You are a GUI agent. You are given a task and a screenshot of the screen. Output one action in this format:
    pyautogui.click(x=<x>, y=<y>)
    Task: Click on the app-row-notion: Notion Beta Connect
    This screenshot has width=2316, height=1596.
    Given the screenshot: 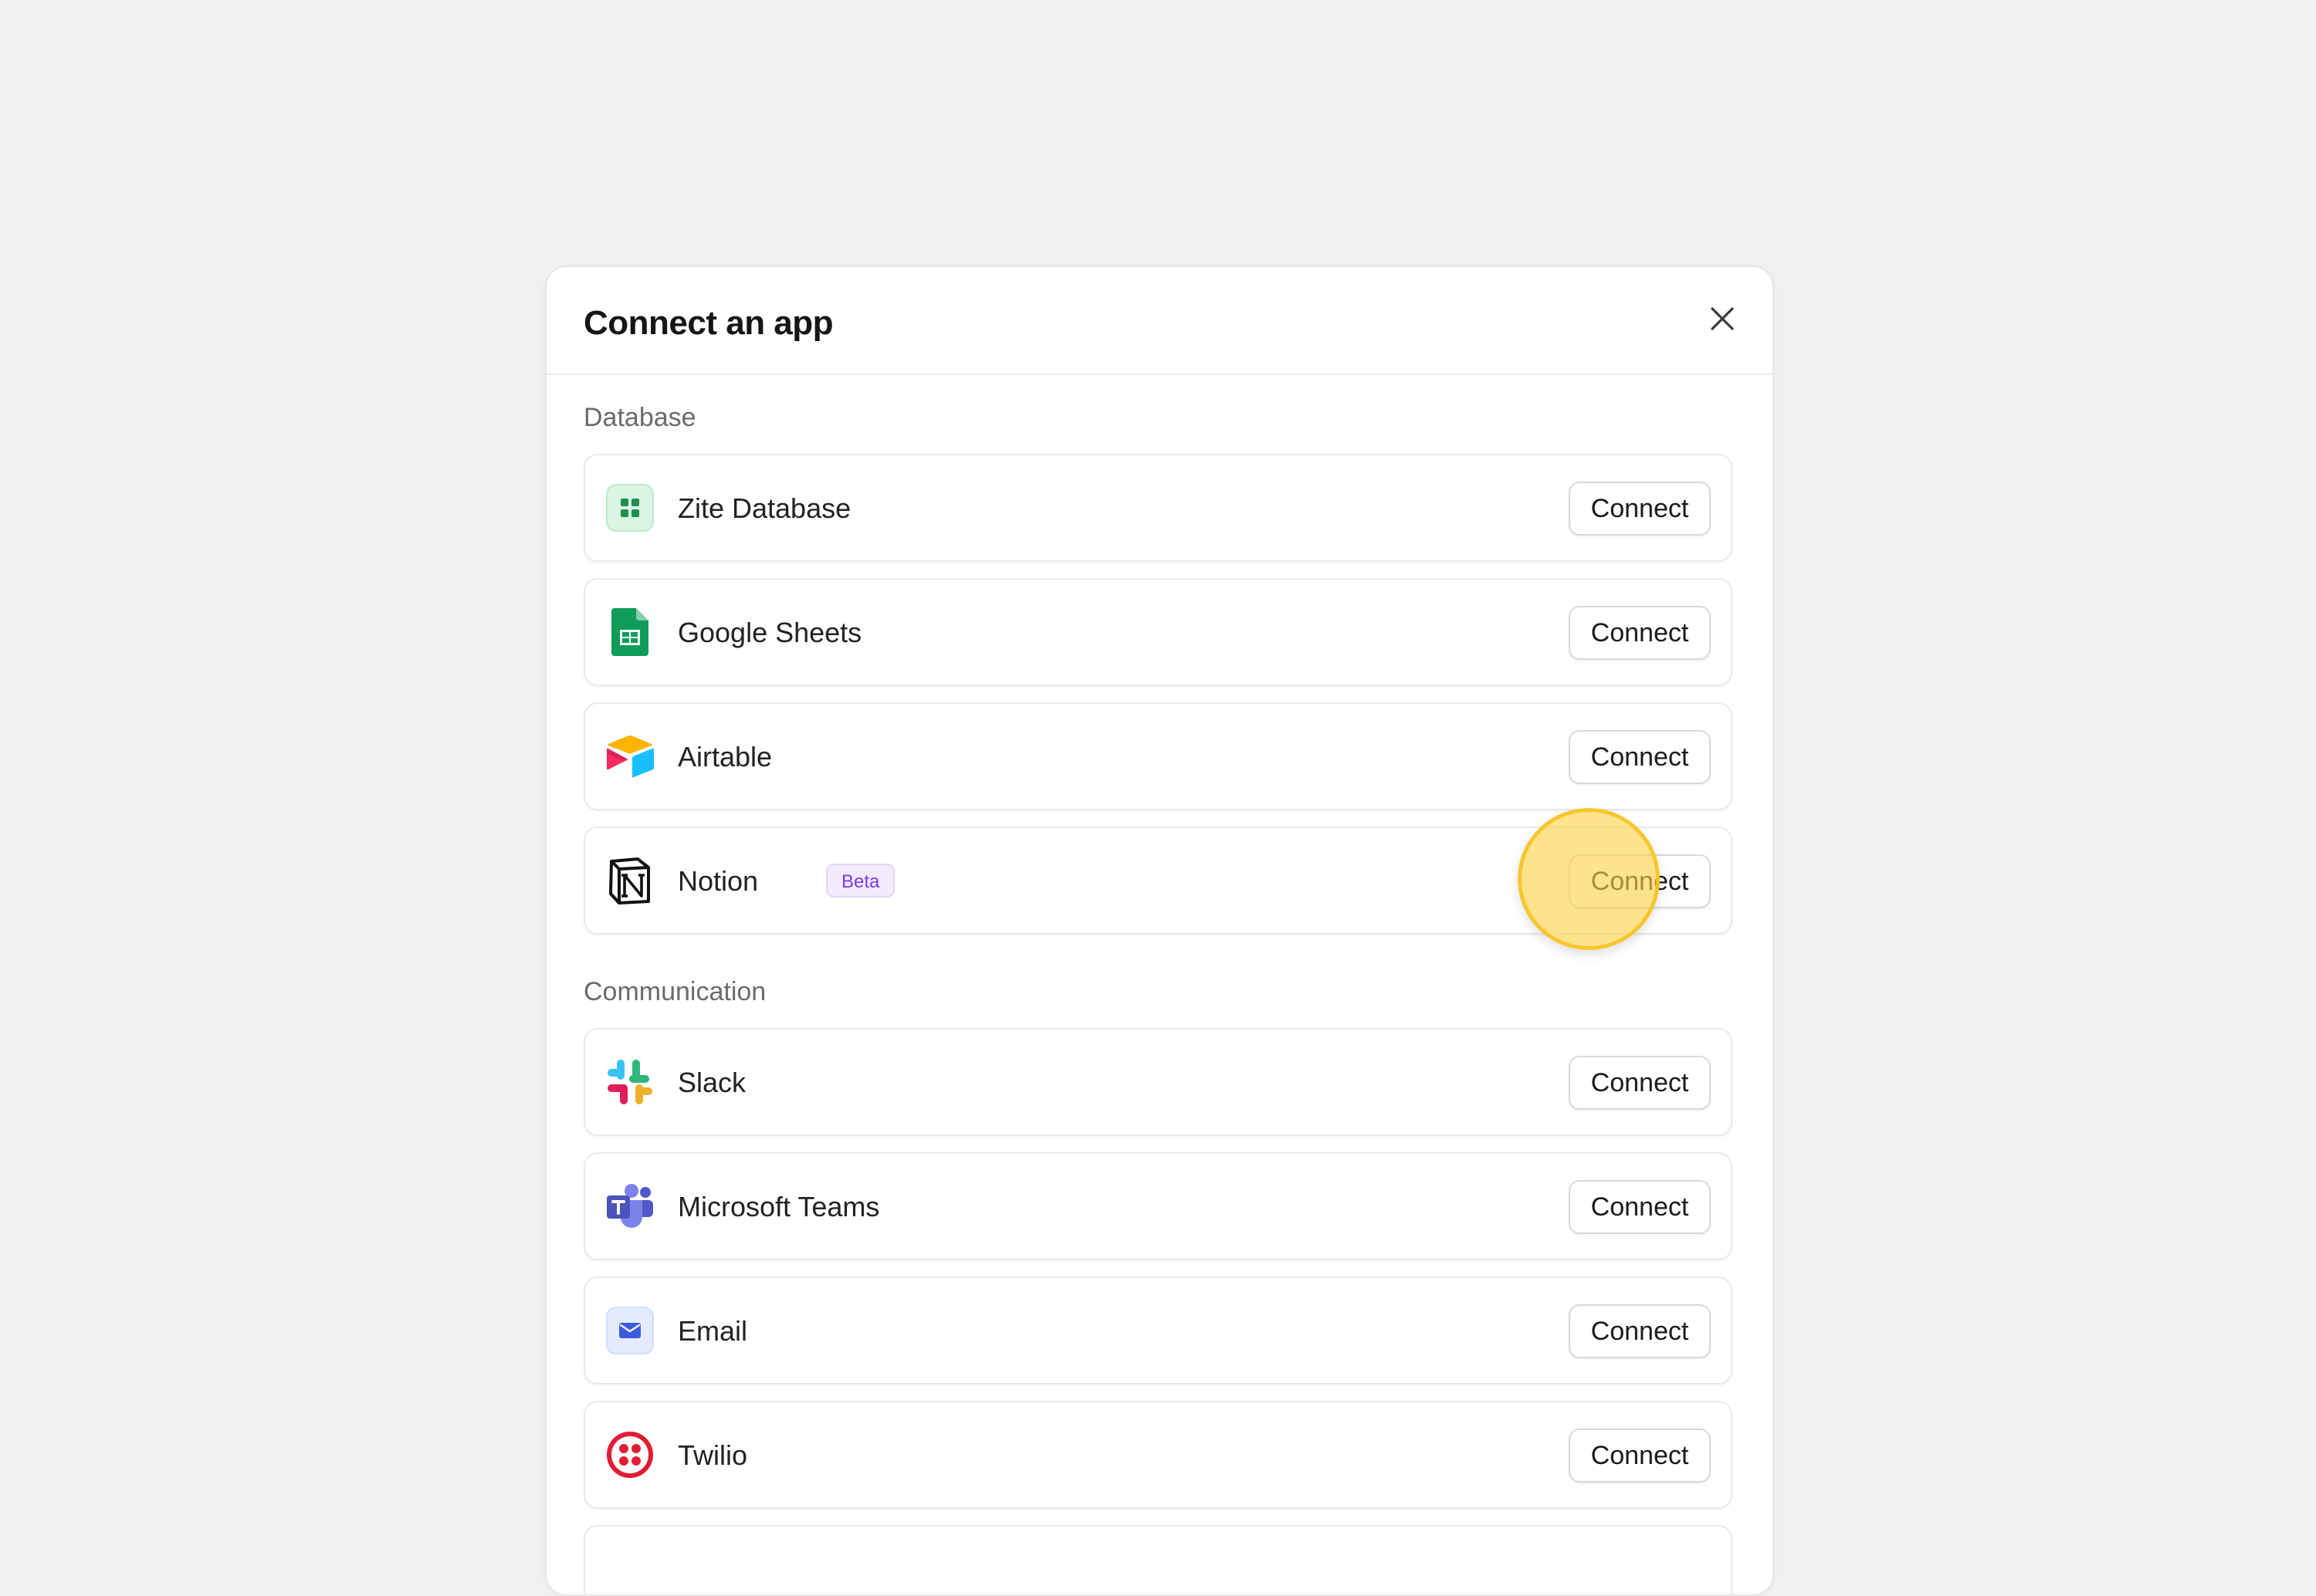 What is the action you would take?
    pyautogui.click(x=1158, y=881)
    